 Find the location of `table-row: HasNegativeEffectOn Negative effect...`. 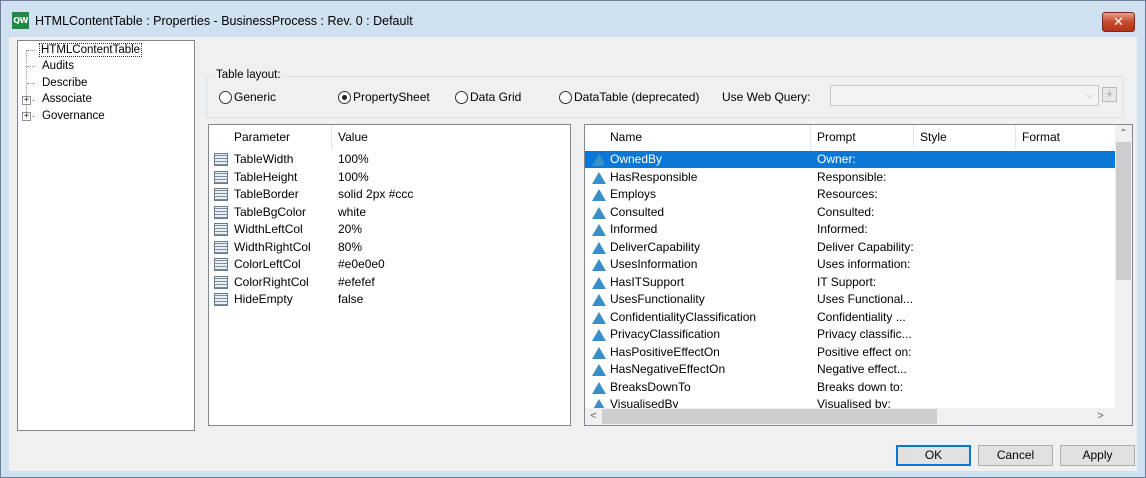

table-row: HasNegativeEffectOn Negative effect... is located at coordinates (850, 369).